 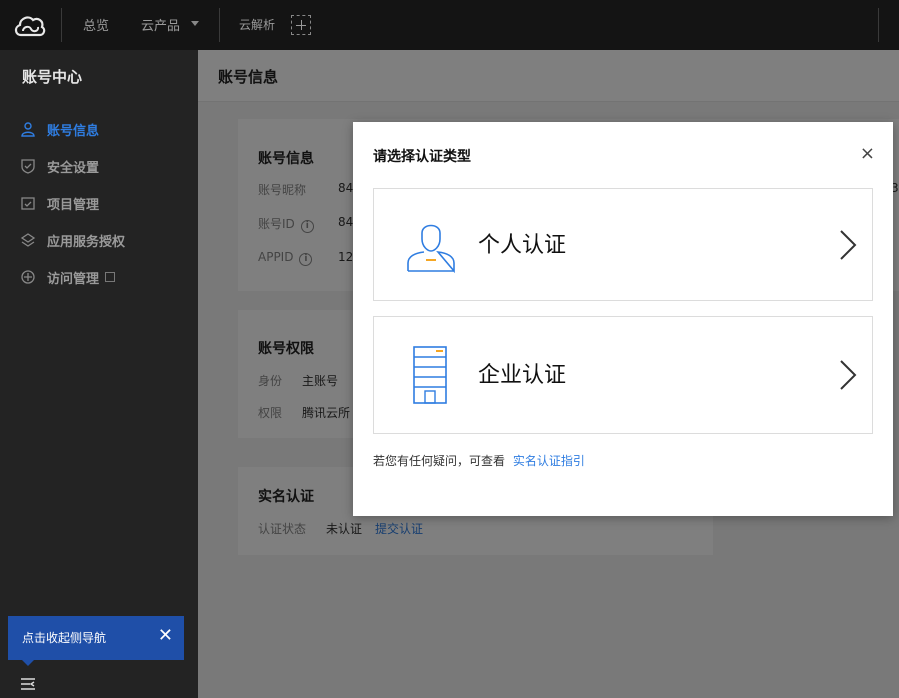 I want to click on top-navbar: 总览 云产品 云解析, so click(x=449, y=25).